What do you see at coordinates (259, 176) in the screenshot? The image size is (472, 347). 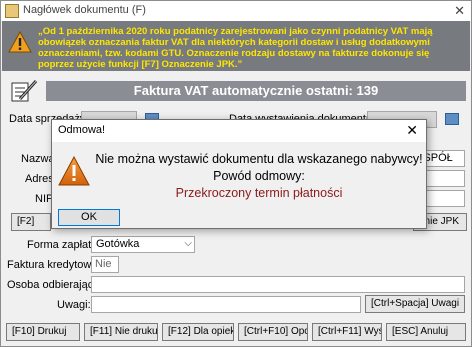 I see `dialog-reason-label: Powód odmowy:` at bounding box center [259, 176].